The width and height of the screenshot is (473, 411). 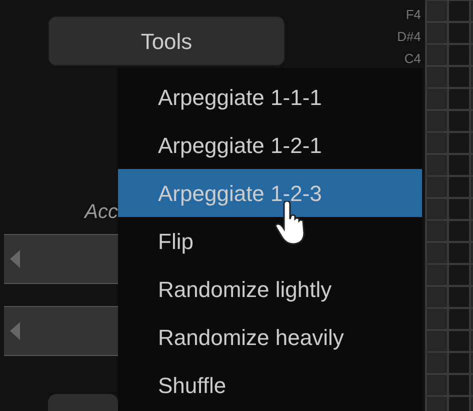 I want to click on menu-item: Randomize lightly, so click(x=270, y=289).